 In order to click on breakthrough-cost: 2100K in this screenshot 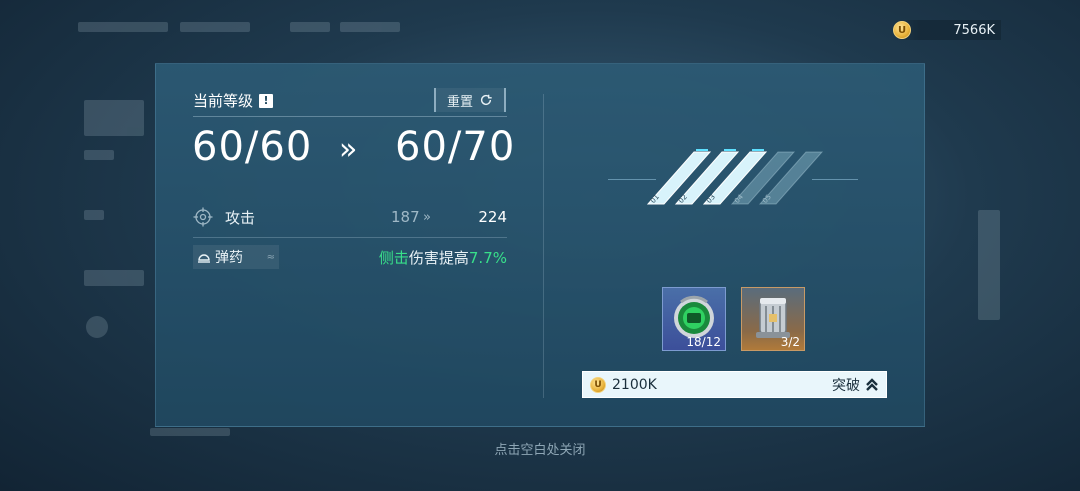, I will do `click(634, 384)`.